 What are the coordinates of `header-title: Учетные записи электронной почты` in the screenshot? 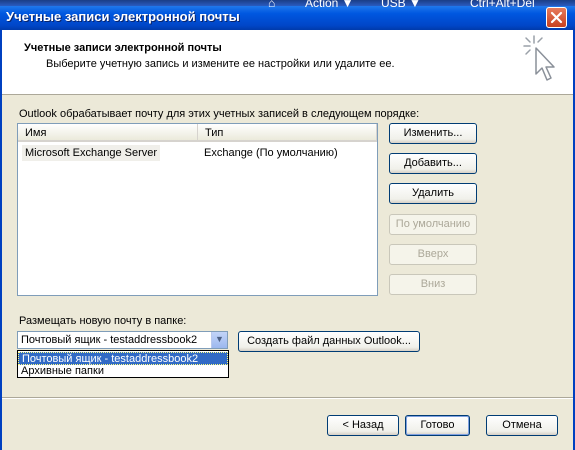 It's located at (123, 48).